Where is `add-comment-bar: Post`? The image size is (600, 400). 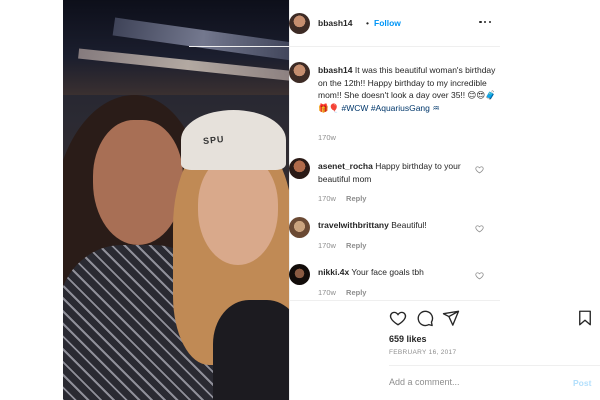 add-comment-bar: Post is located at coordinates (494, 382).